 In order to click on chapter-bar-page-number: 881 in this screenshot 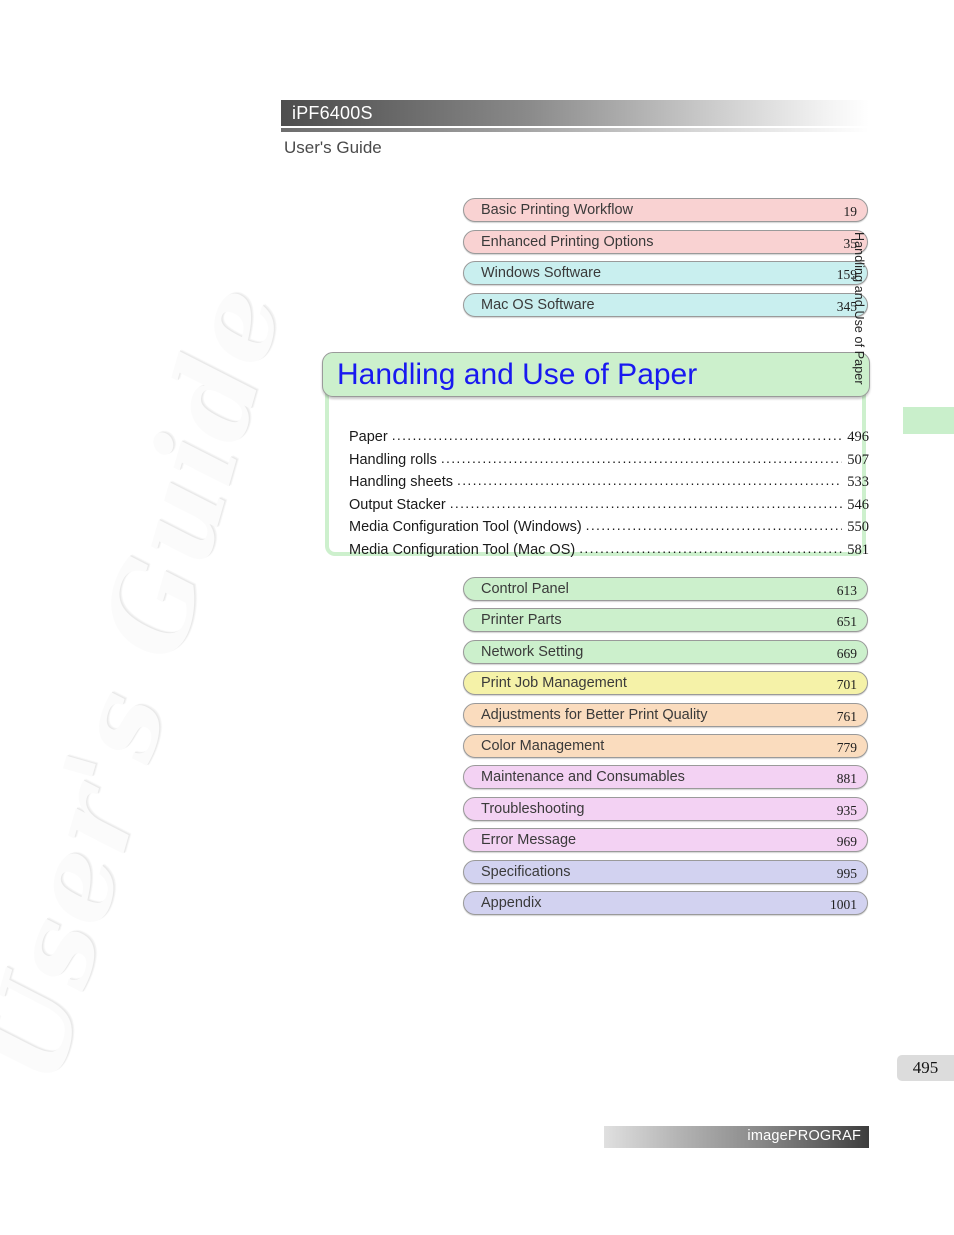, I will do `click(846, 779)`.